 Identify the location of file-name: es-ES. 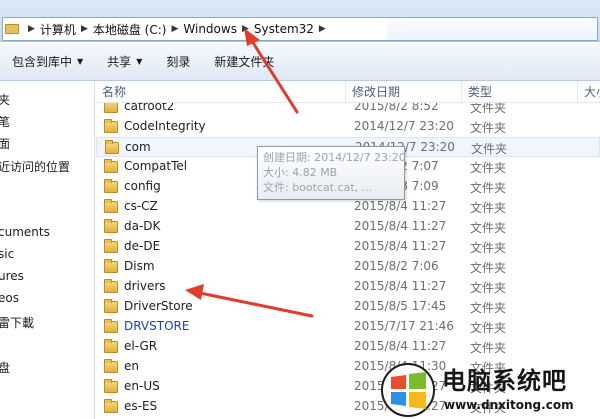
(140, 406).